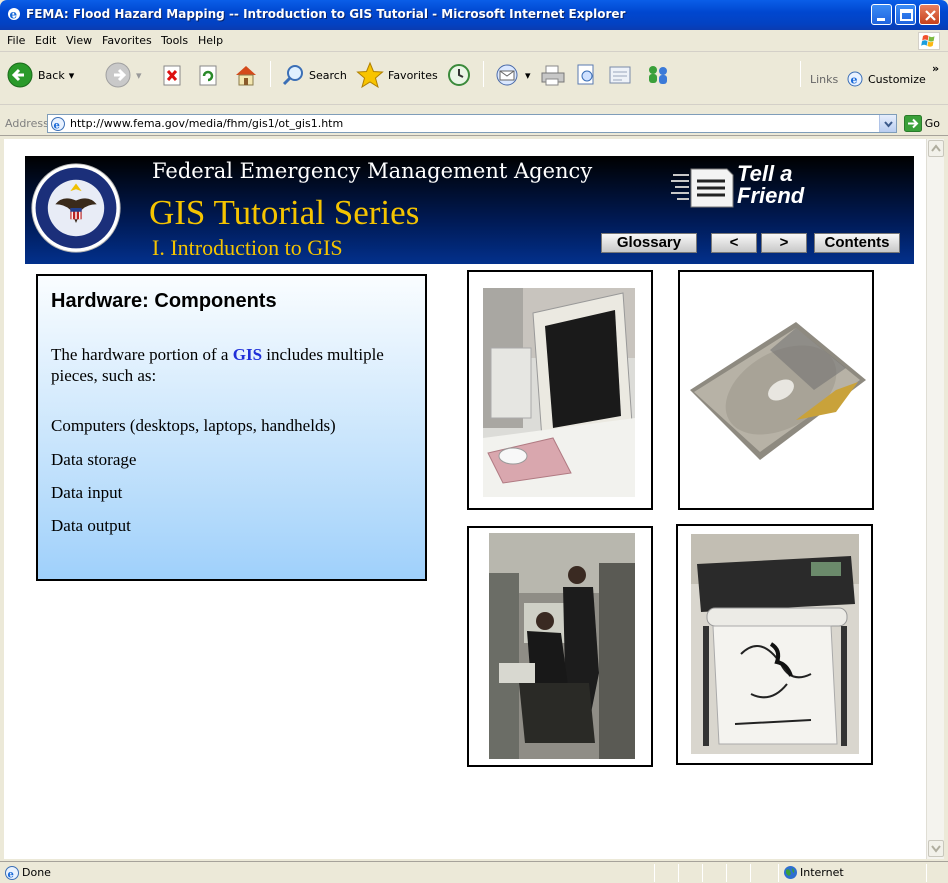  I want to click on list-item-computers: Computers (desktops, laptops, handhelds), so click(193, 425).